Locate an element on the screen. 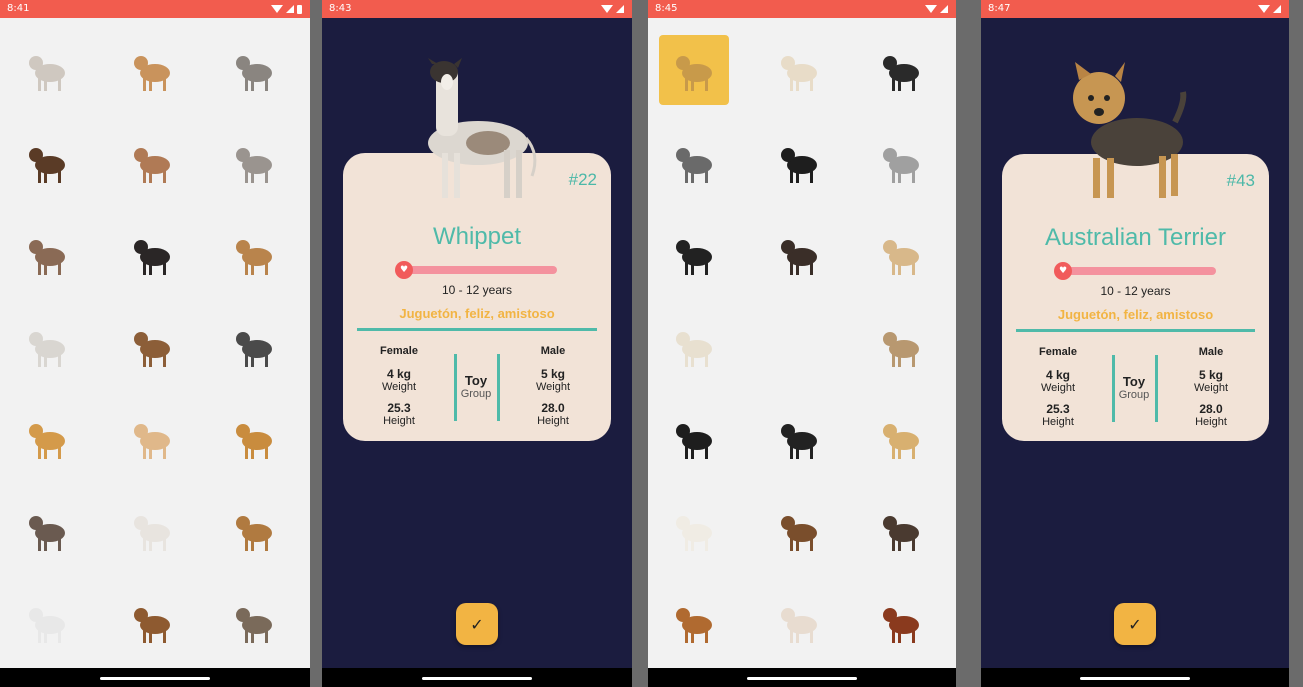  male-stats: Male 5 kg Weight 28.0 Height is located at coordinates (1211, 387).